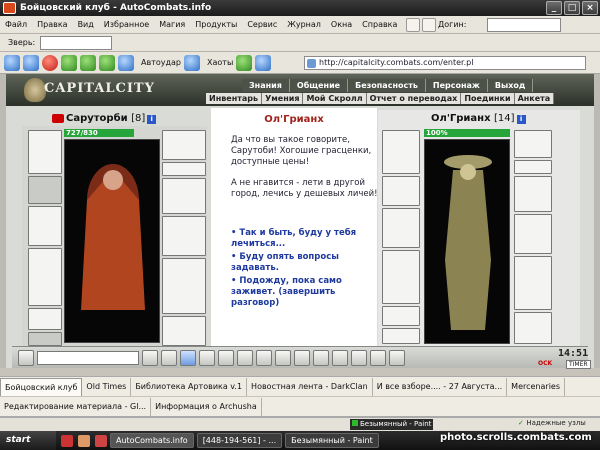  I want to click on nav-inventory: Инвентарь, so click(234, 98).